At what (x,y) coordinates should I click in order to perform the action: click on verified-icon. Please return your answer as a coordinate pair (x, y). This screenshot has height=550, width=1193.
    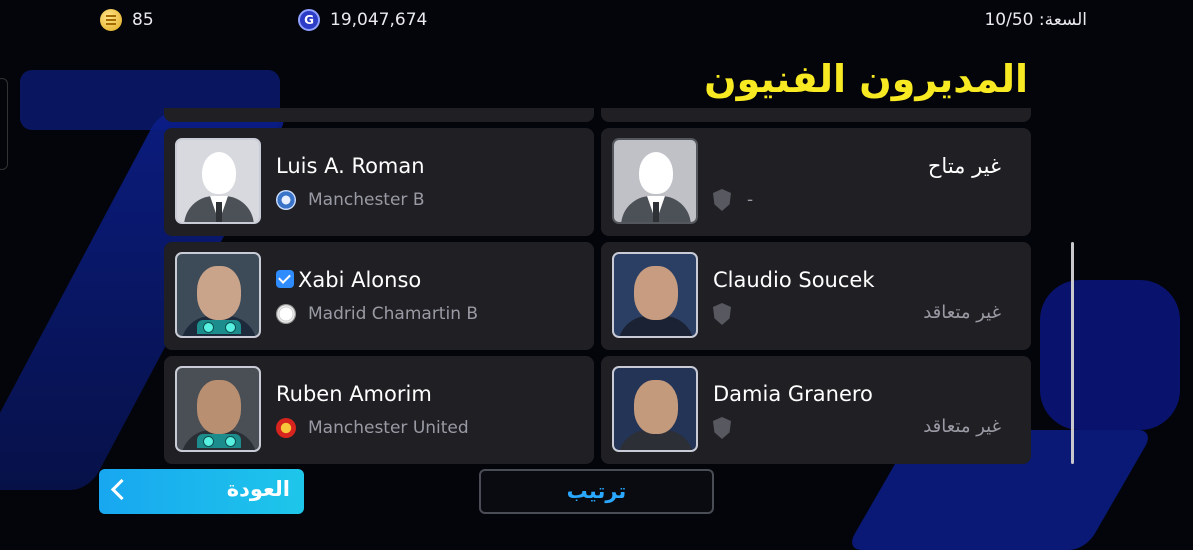
    Looking at the image, I should click on (285, 279).